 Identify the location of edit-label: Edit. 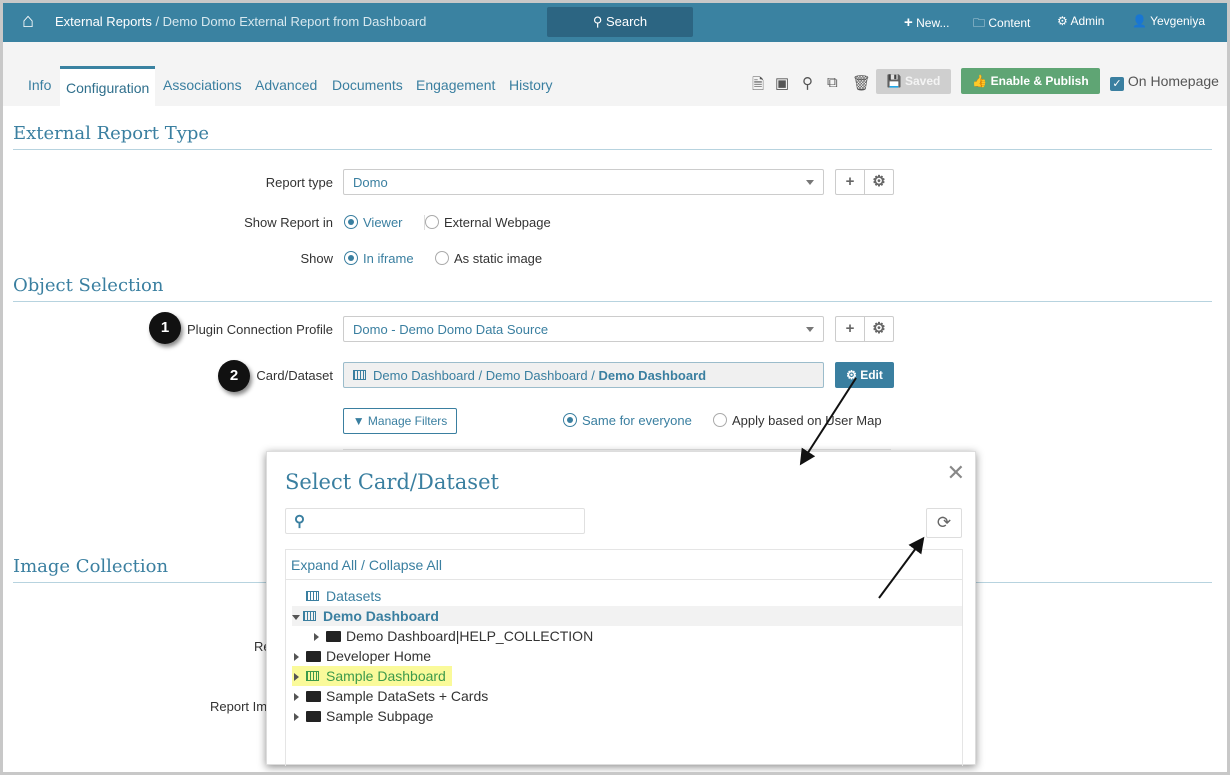
(871, 375).